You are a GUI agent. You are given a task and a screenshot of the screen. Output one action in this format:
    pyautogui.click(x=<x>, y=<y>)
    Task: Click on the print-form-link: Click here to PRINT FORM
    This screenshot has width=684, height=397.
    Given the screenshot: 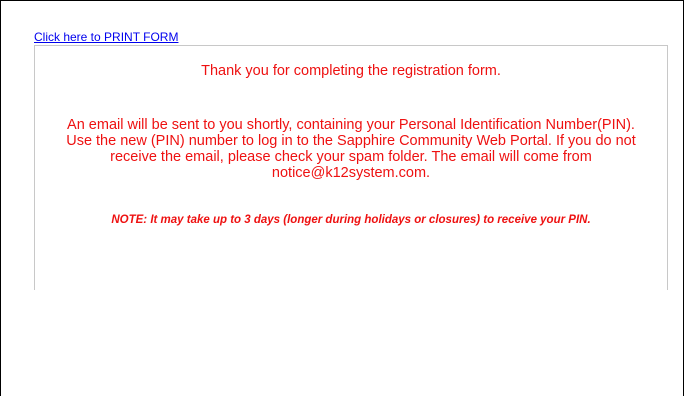 What is the action you would take?
    pyautogui.click(x=106, y=37)
    